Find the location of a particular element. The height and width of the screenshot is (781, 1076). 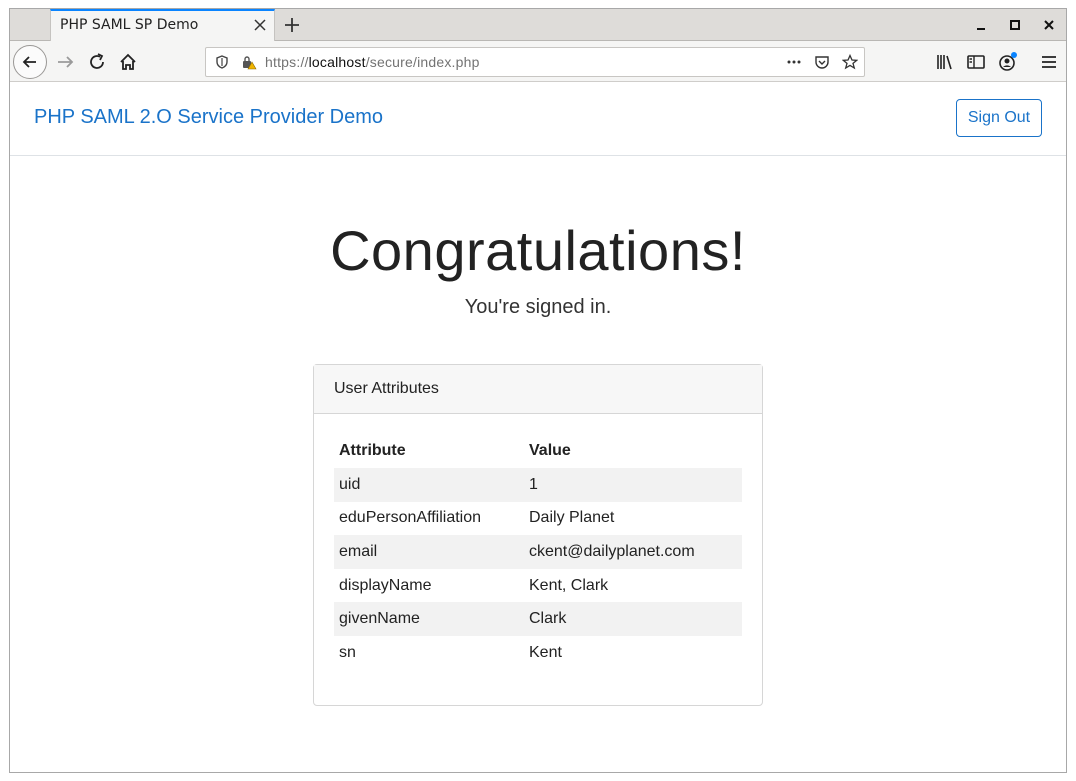

page-title: Congratulations! is located at coordinates (538, 250).